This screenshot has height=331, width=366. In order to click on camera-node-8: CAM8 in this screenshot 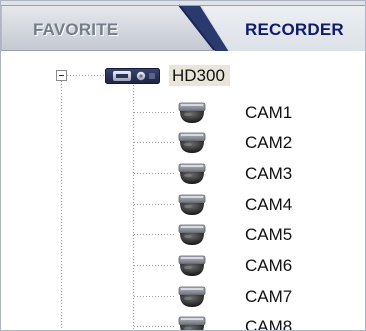, I will do `click(270, 323)`.